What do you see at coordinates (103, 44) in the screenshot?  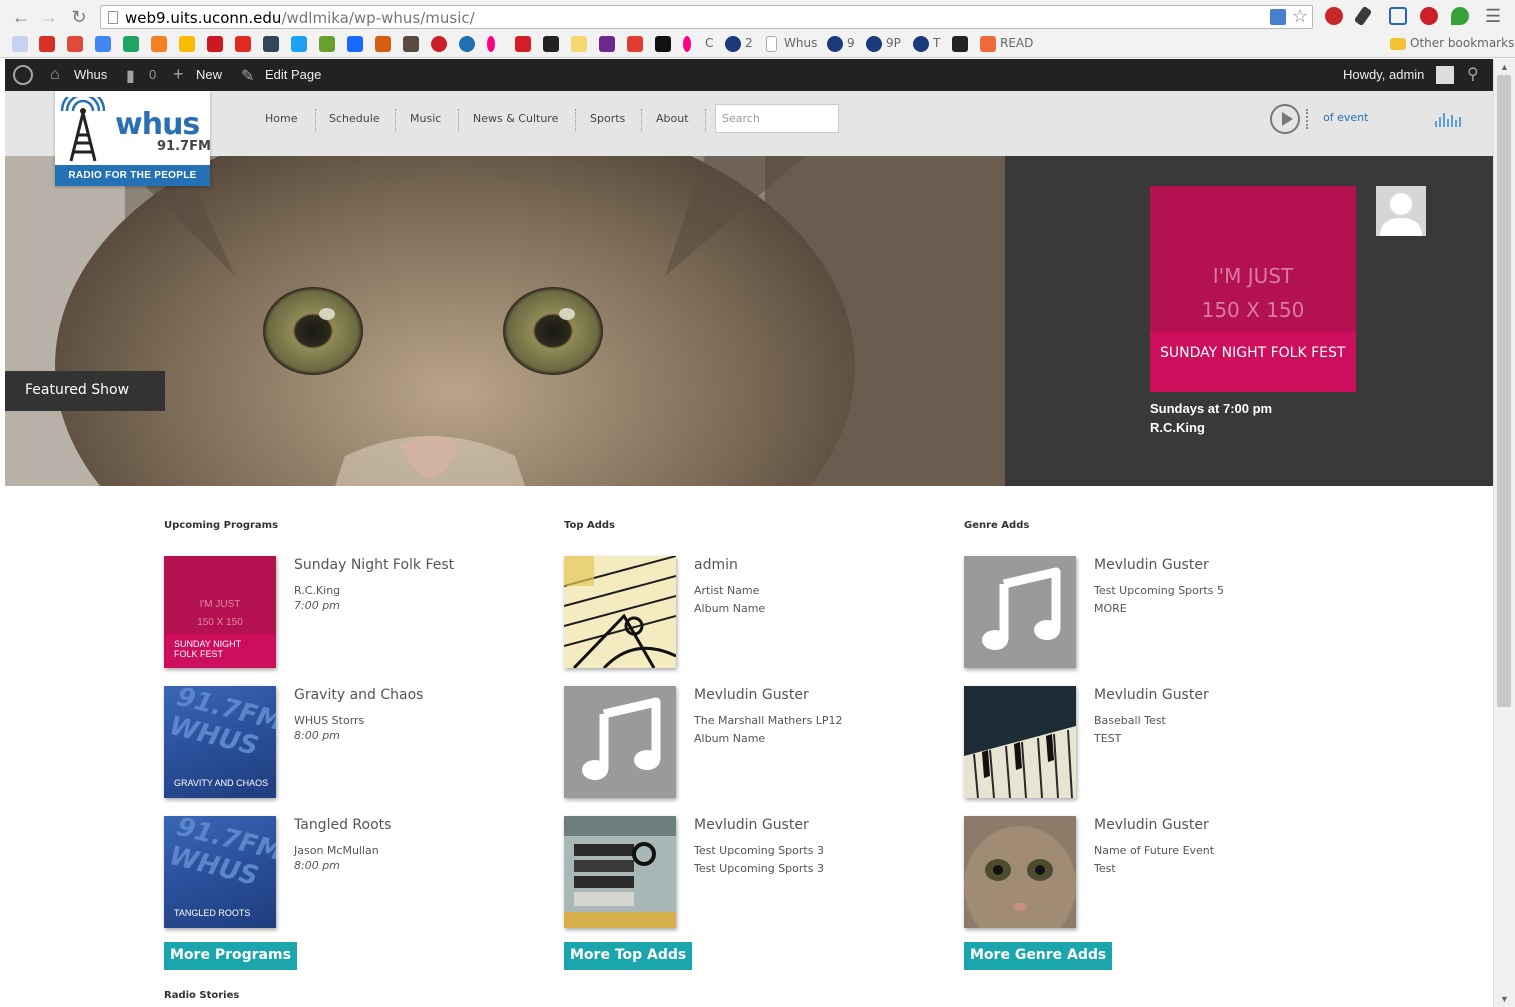 I see `calendar-icon` at bounding box center [103, 44].